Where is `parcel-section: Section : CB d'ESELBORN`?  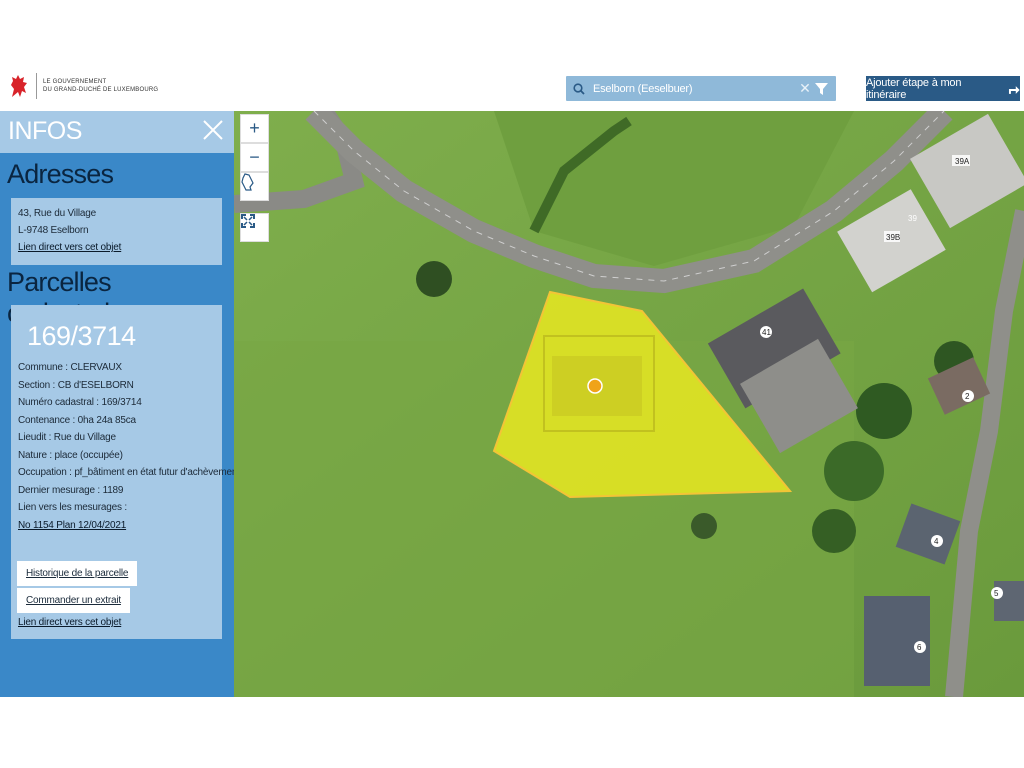
parcel-section: Section : CB d'ESELBORN is located at coordinates (76, 385).